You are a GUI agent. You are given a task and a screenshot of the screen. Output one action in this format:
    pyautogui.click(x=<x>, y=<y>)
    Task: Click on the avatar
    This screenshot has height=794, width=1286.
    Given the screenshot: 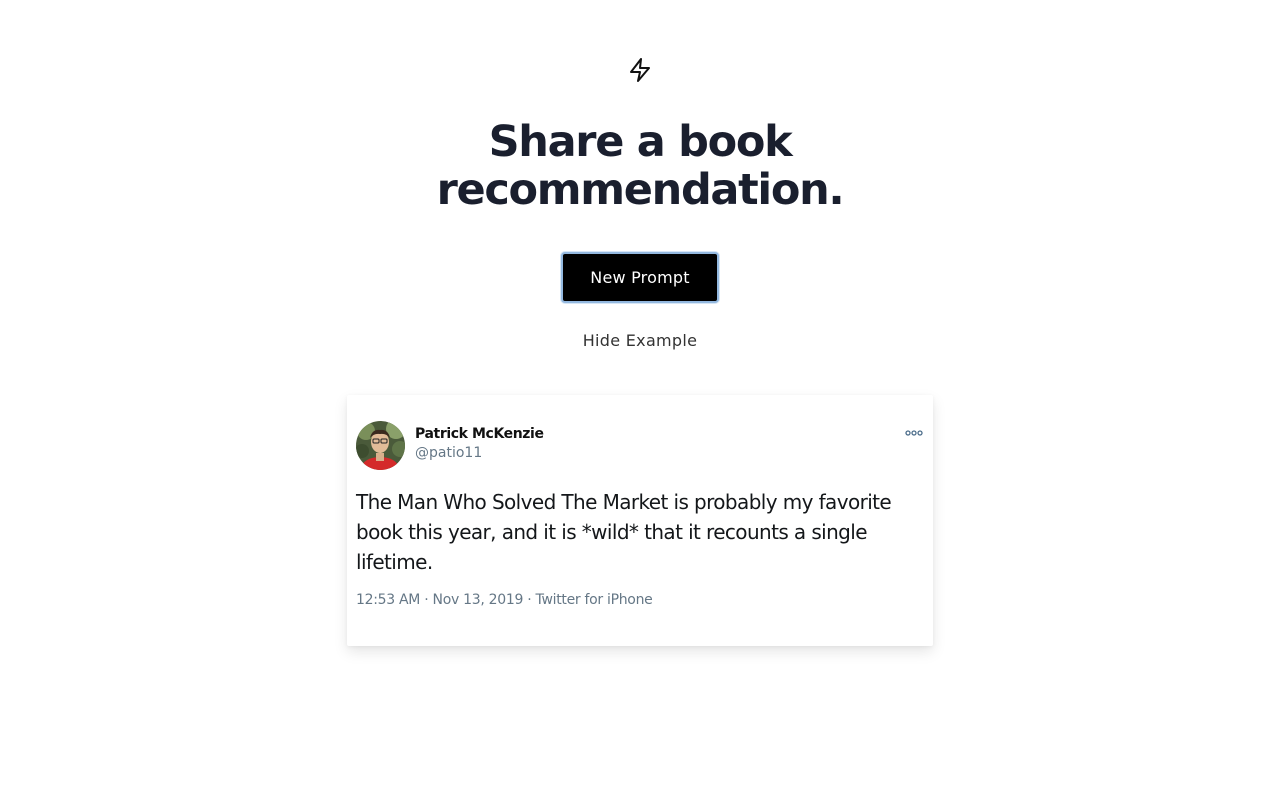 What is the action you would take?
    pyautogui.click(x=380, y=445)
    